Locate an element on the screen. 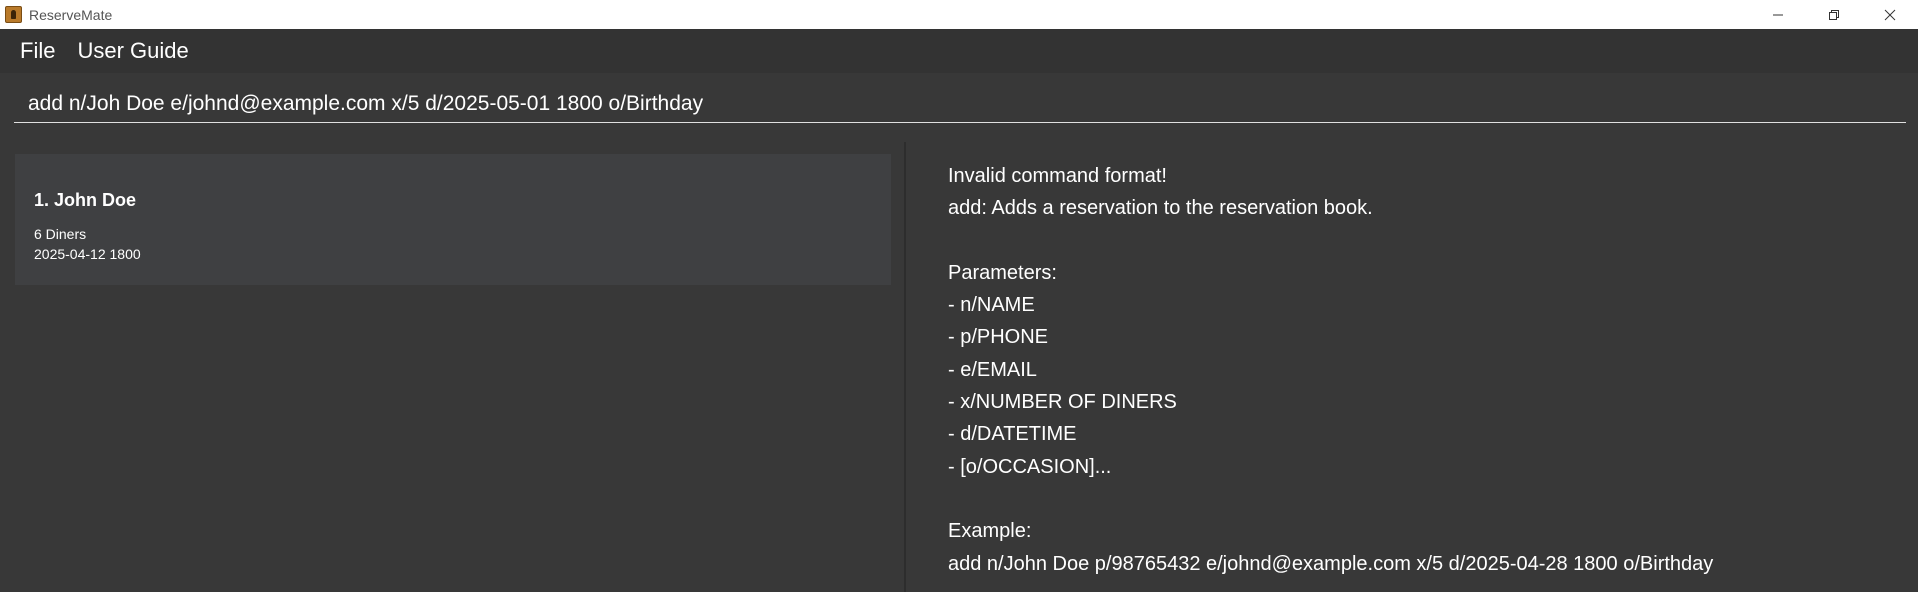 This screenshot has height=592, width=1918. window-controls is located at coordinates (1834, 14).